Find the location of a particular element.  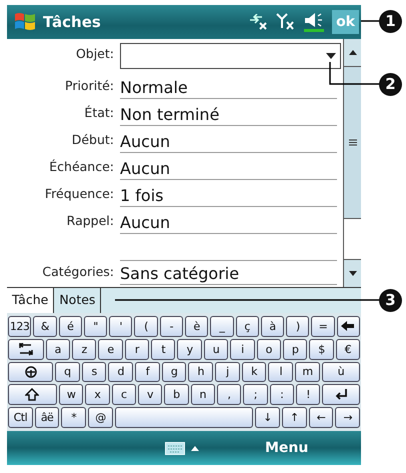

field-value: 1 fois is located at coordinates (228, 196).